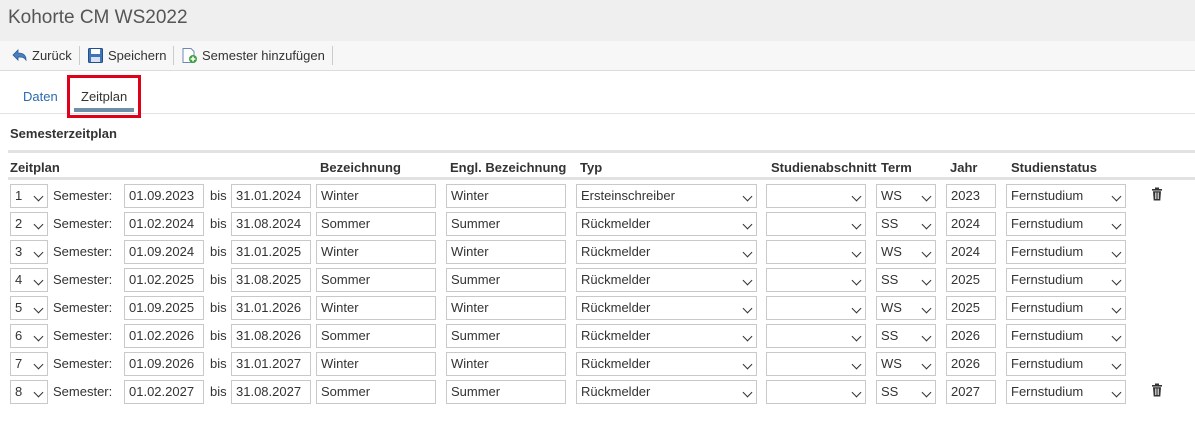 The image size is (1195, 437). I want to click on start-date-input: 01.09.2026, so click(164, 364).